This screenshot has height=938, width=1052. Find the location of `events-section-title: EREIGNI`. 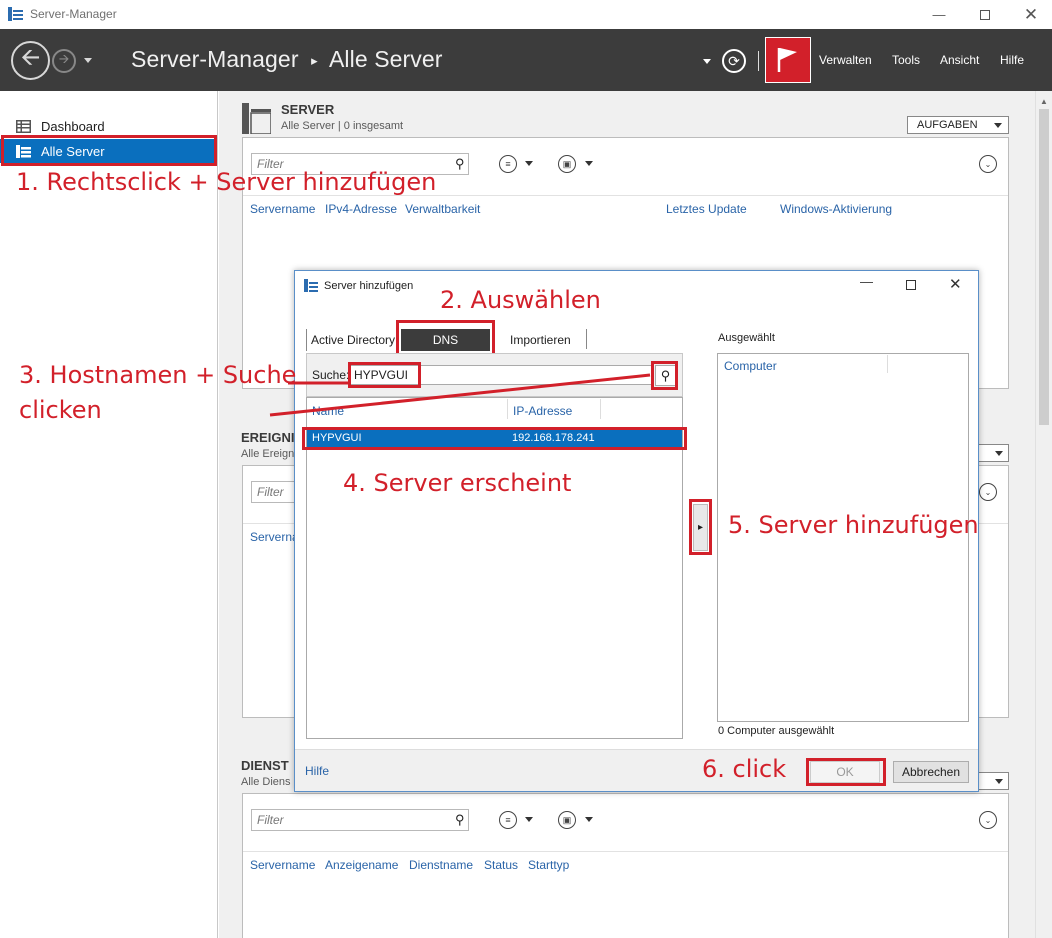

events-section-title: EREIGNI is located at coordinates (268, 437).